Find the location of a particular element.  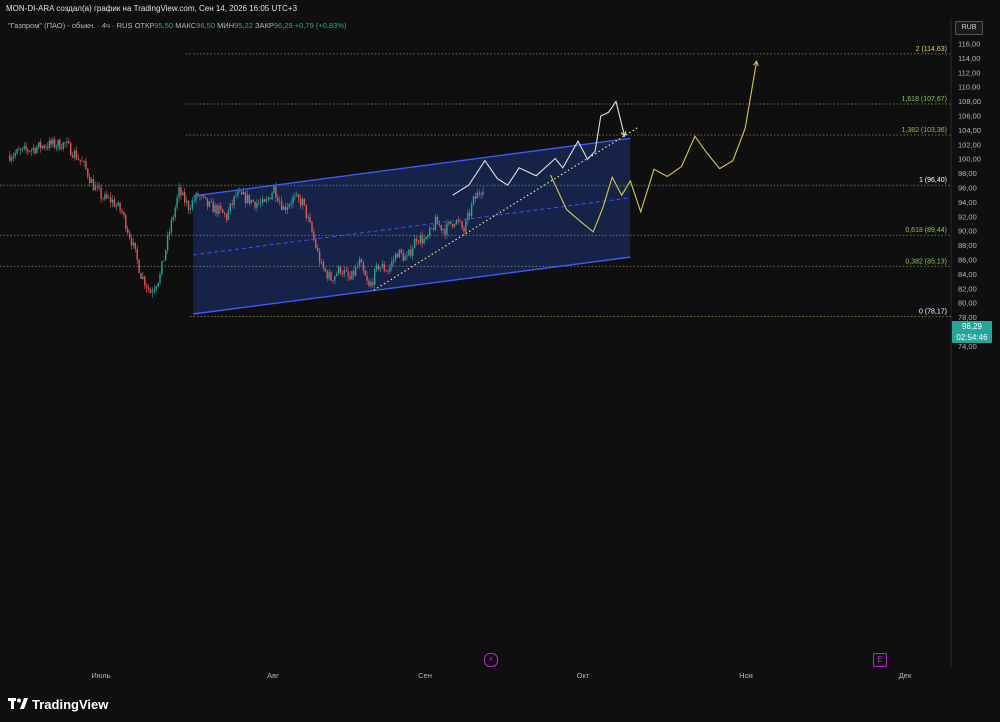

legend-low: 95,22 is located at coordinates (243, 25).